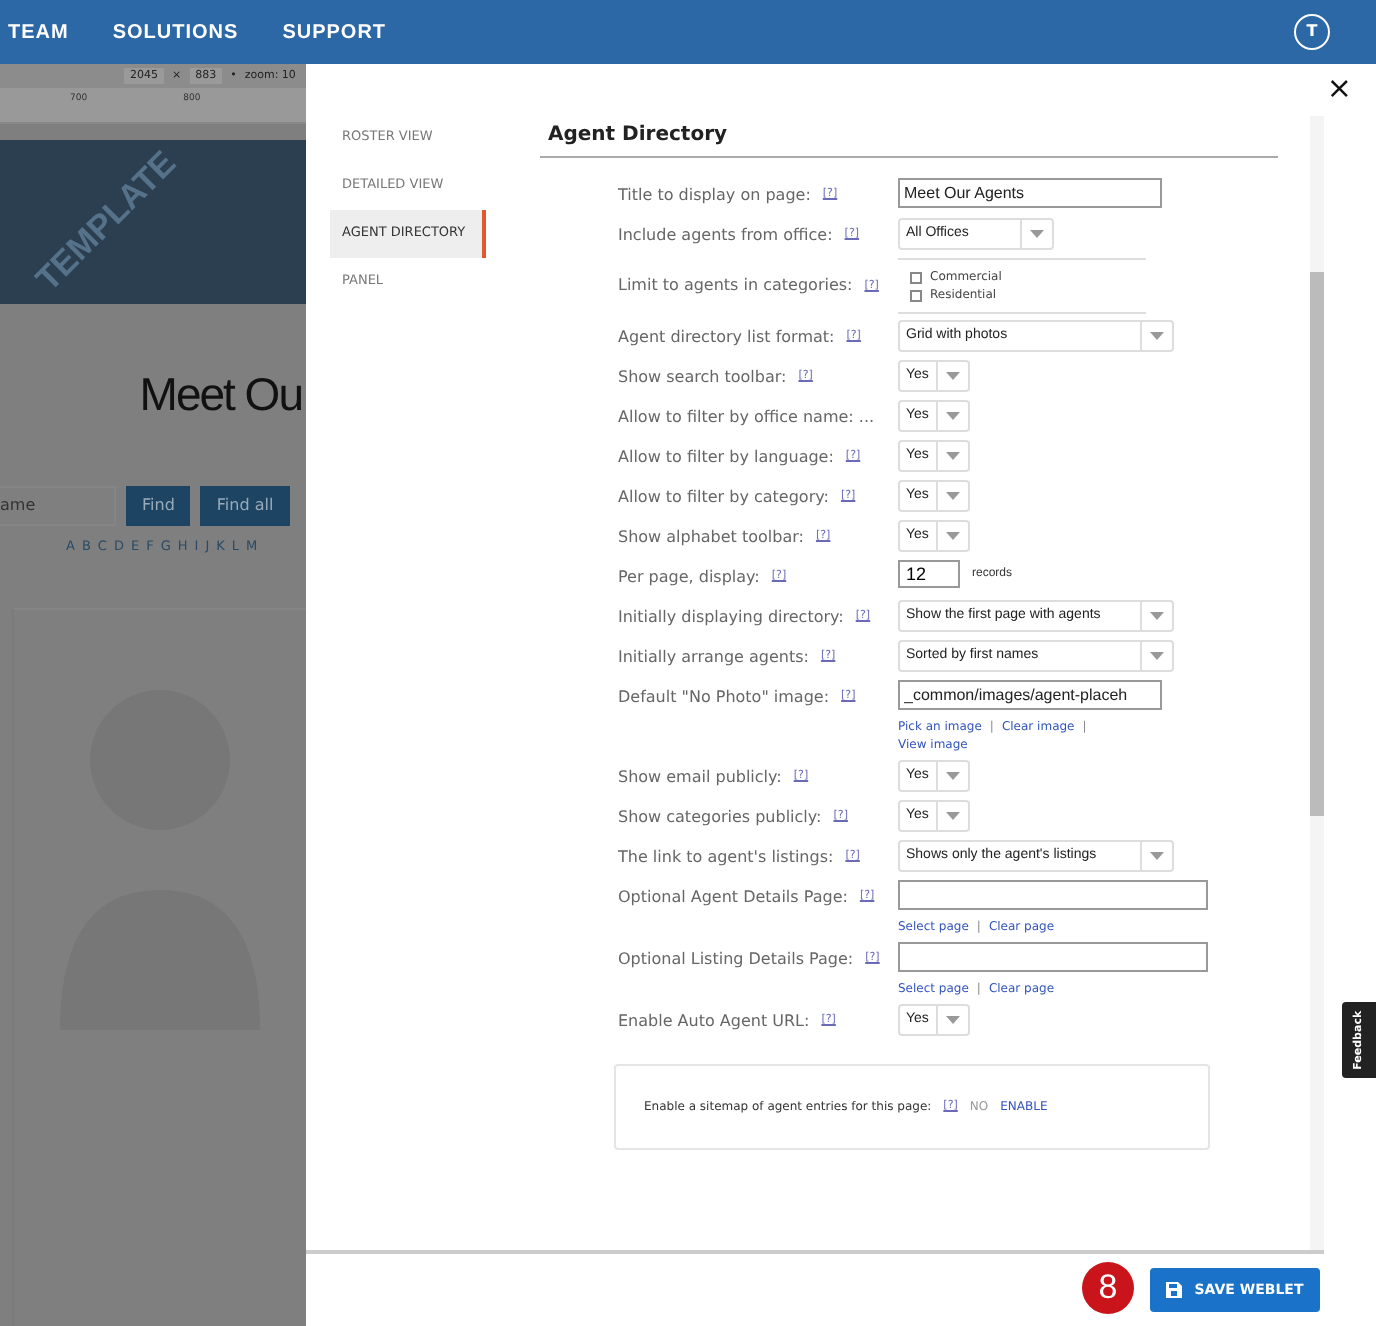 Image resolution: width=1376 pixels, height=1326 pixels. I want to click on step-badge: 8, so click(1108, 1288).